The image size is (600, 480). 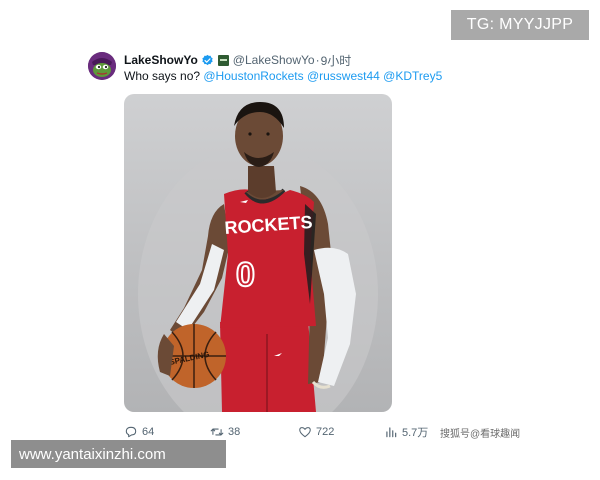 What do you see at coordinates (207, 60) in the screenshot?
I see `verified-badge-icon` at bounding box center [207, 60].